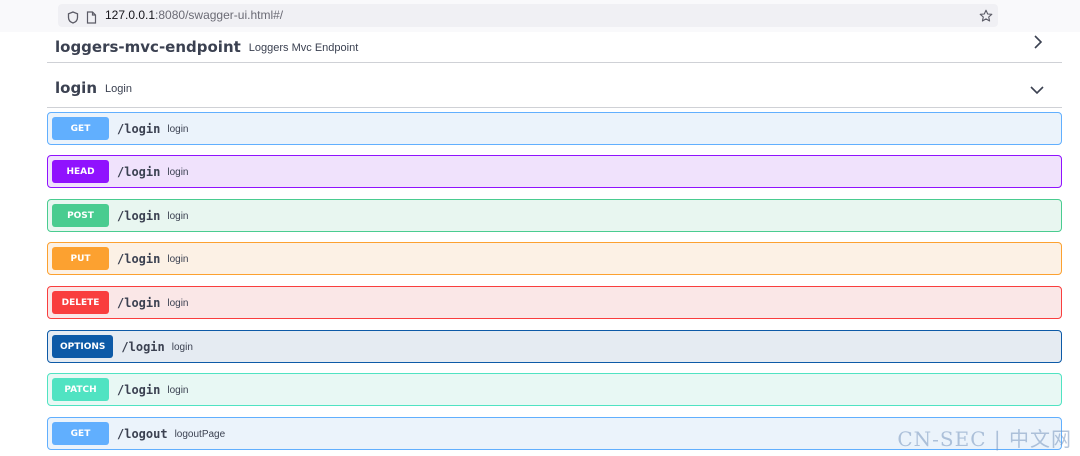 The image size is (1080, 456). I want to click on chevron-down-icon, so click(1037, 89).